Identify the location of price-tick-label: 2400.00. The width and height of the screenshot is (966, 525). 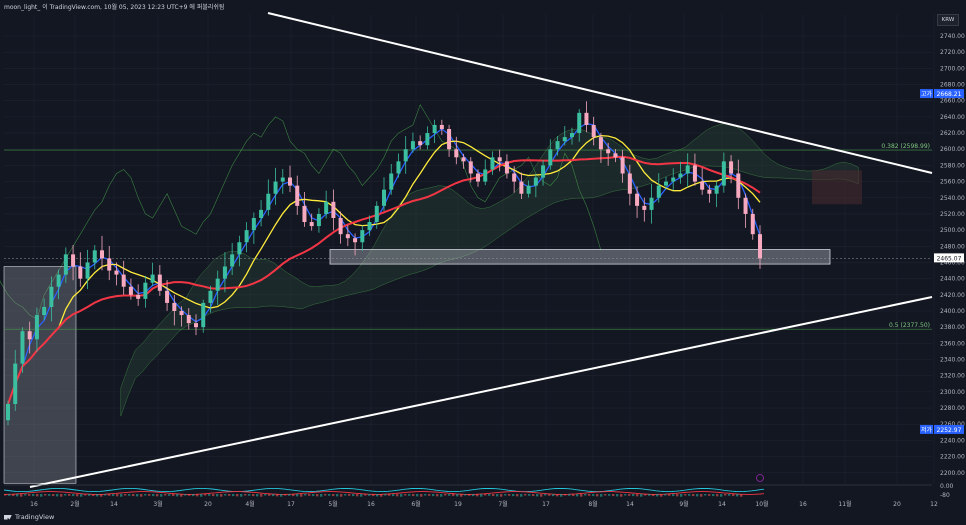
(952, 311).